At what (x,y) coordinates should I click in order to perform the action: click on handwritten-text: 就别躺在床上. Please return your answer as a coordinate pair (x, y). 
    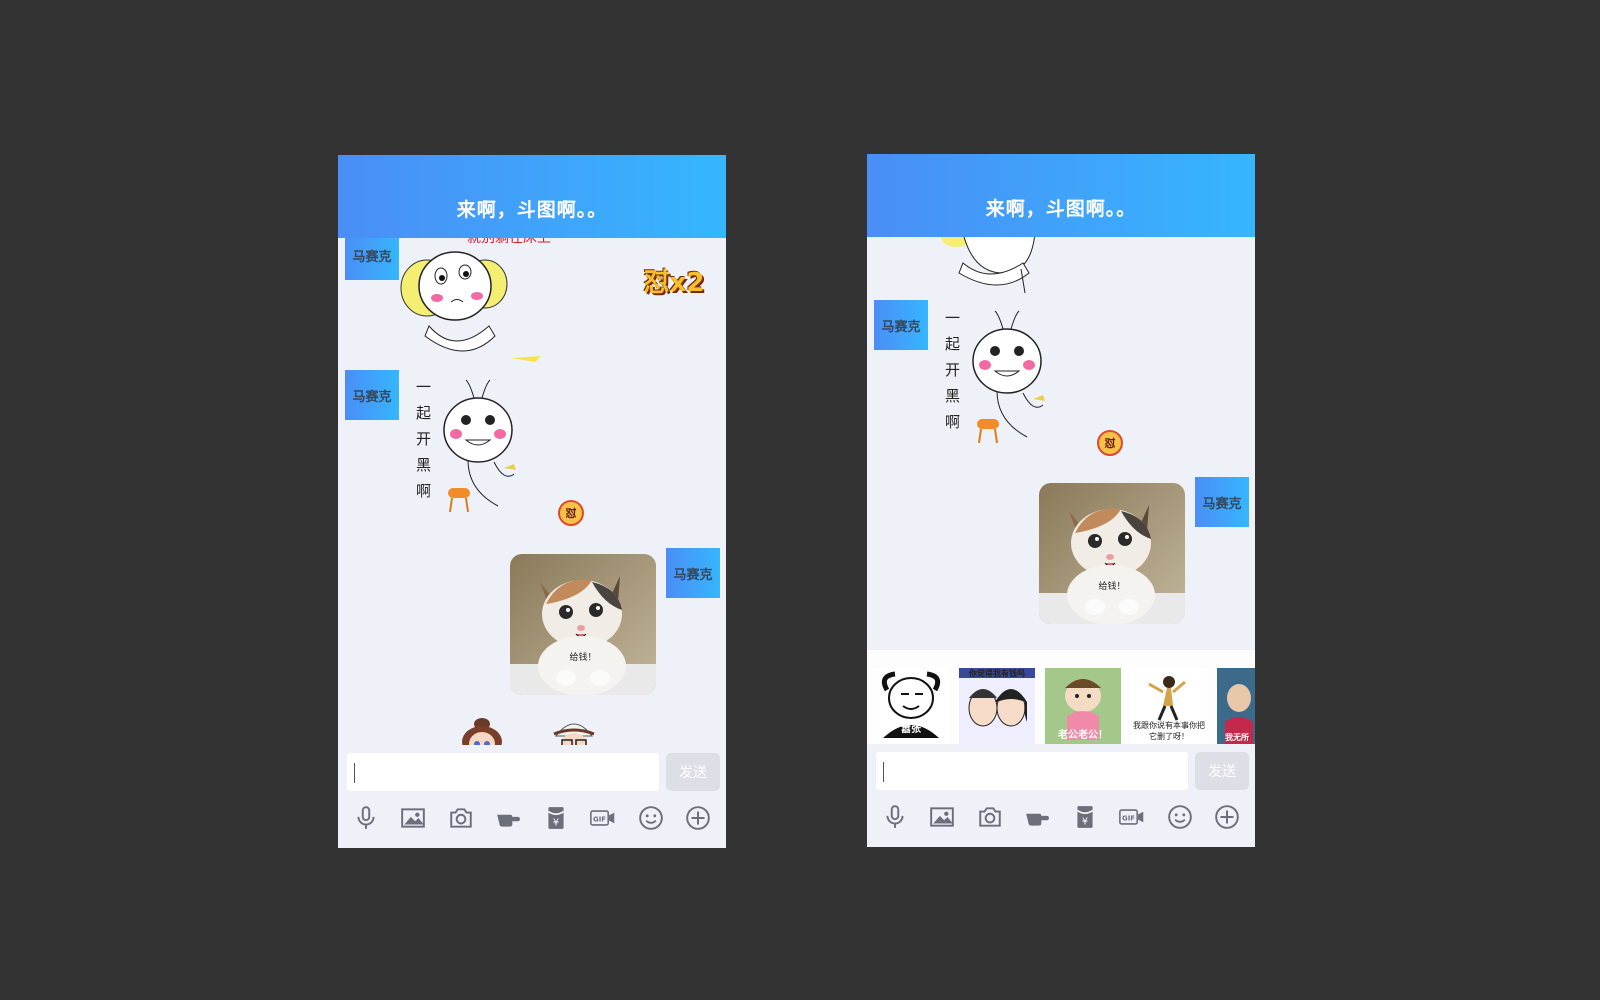
    Looking at the image, I should click on (509, 242).